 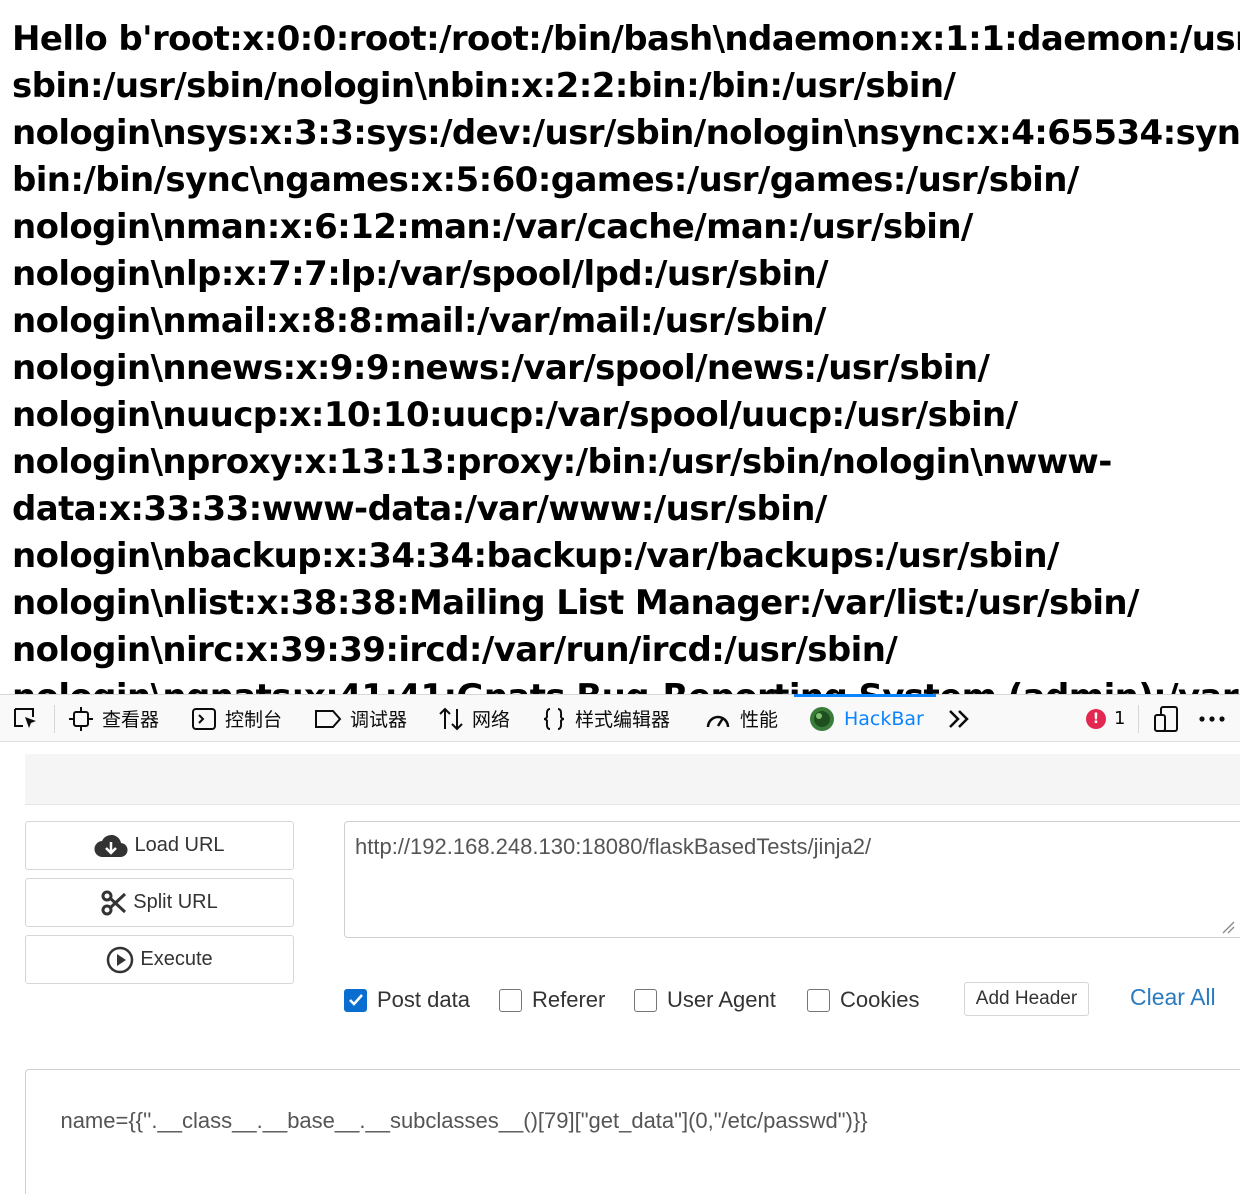 I want to click on error-count-badge: ! 1, so click(x=1105, y=718).